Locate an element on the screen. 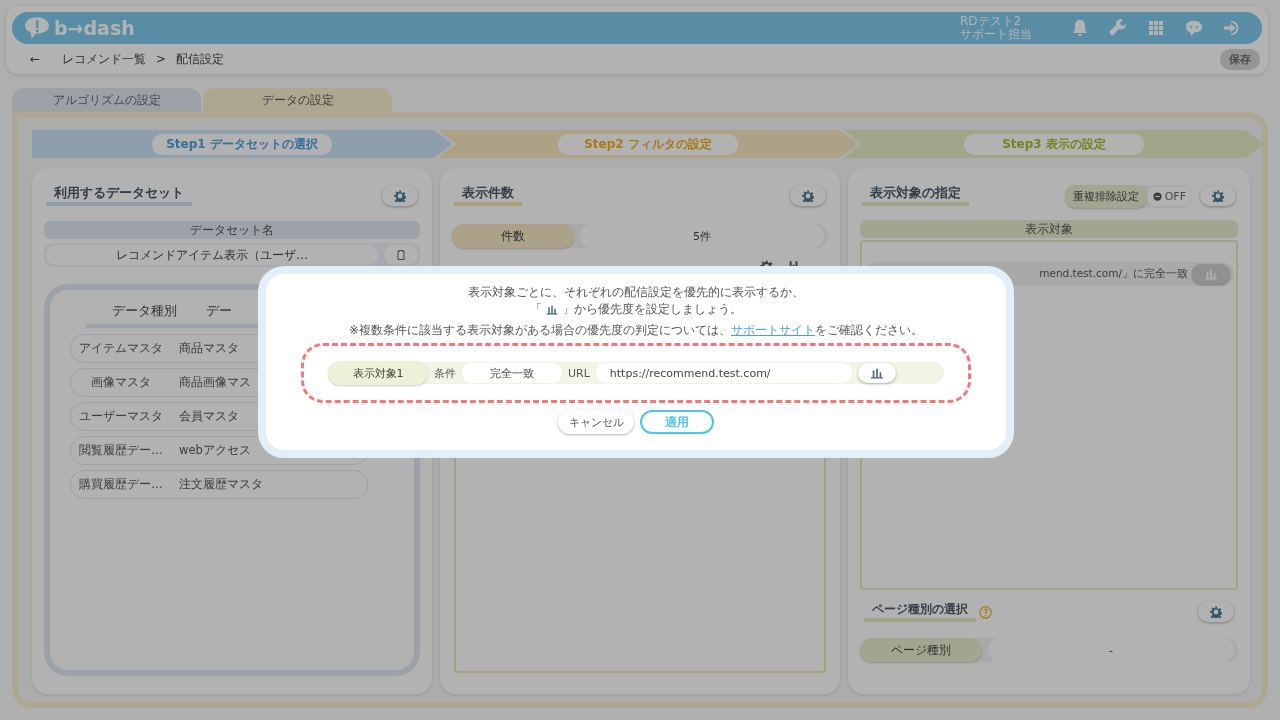 The image size is (1280, 720). breadcrumb-current: 配信設定 is located at coordinates (200, 59).